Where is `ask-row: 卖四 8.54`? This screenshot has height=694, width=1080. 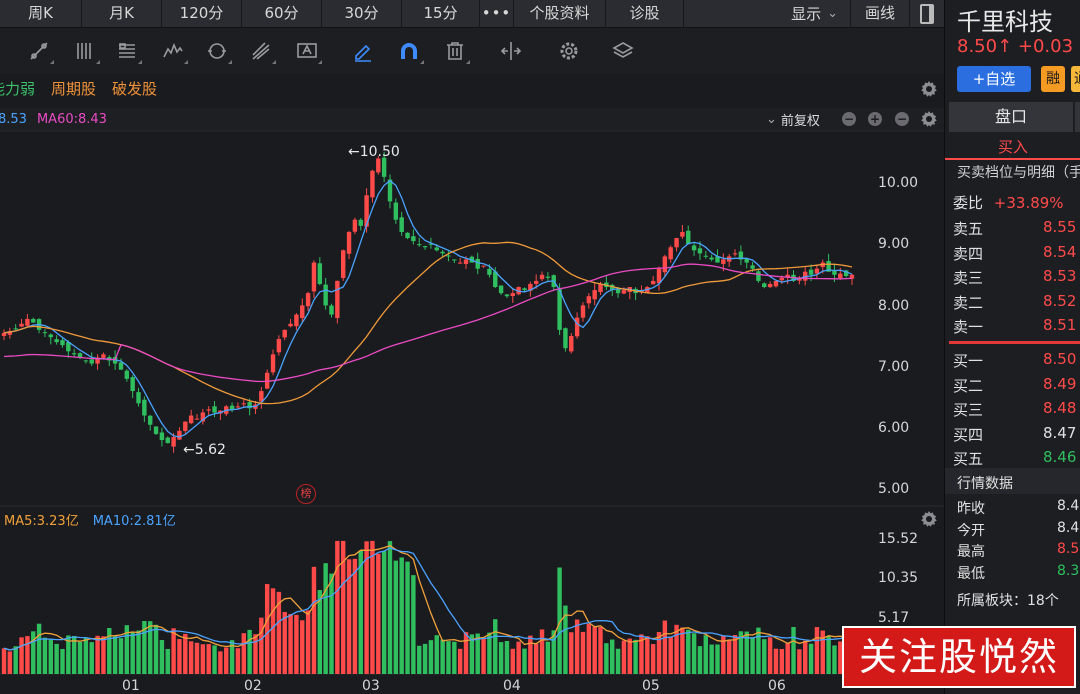
ask-row: 卖四 8.54 is located at coordinates (1016, 254).